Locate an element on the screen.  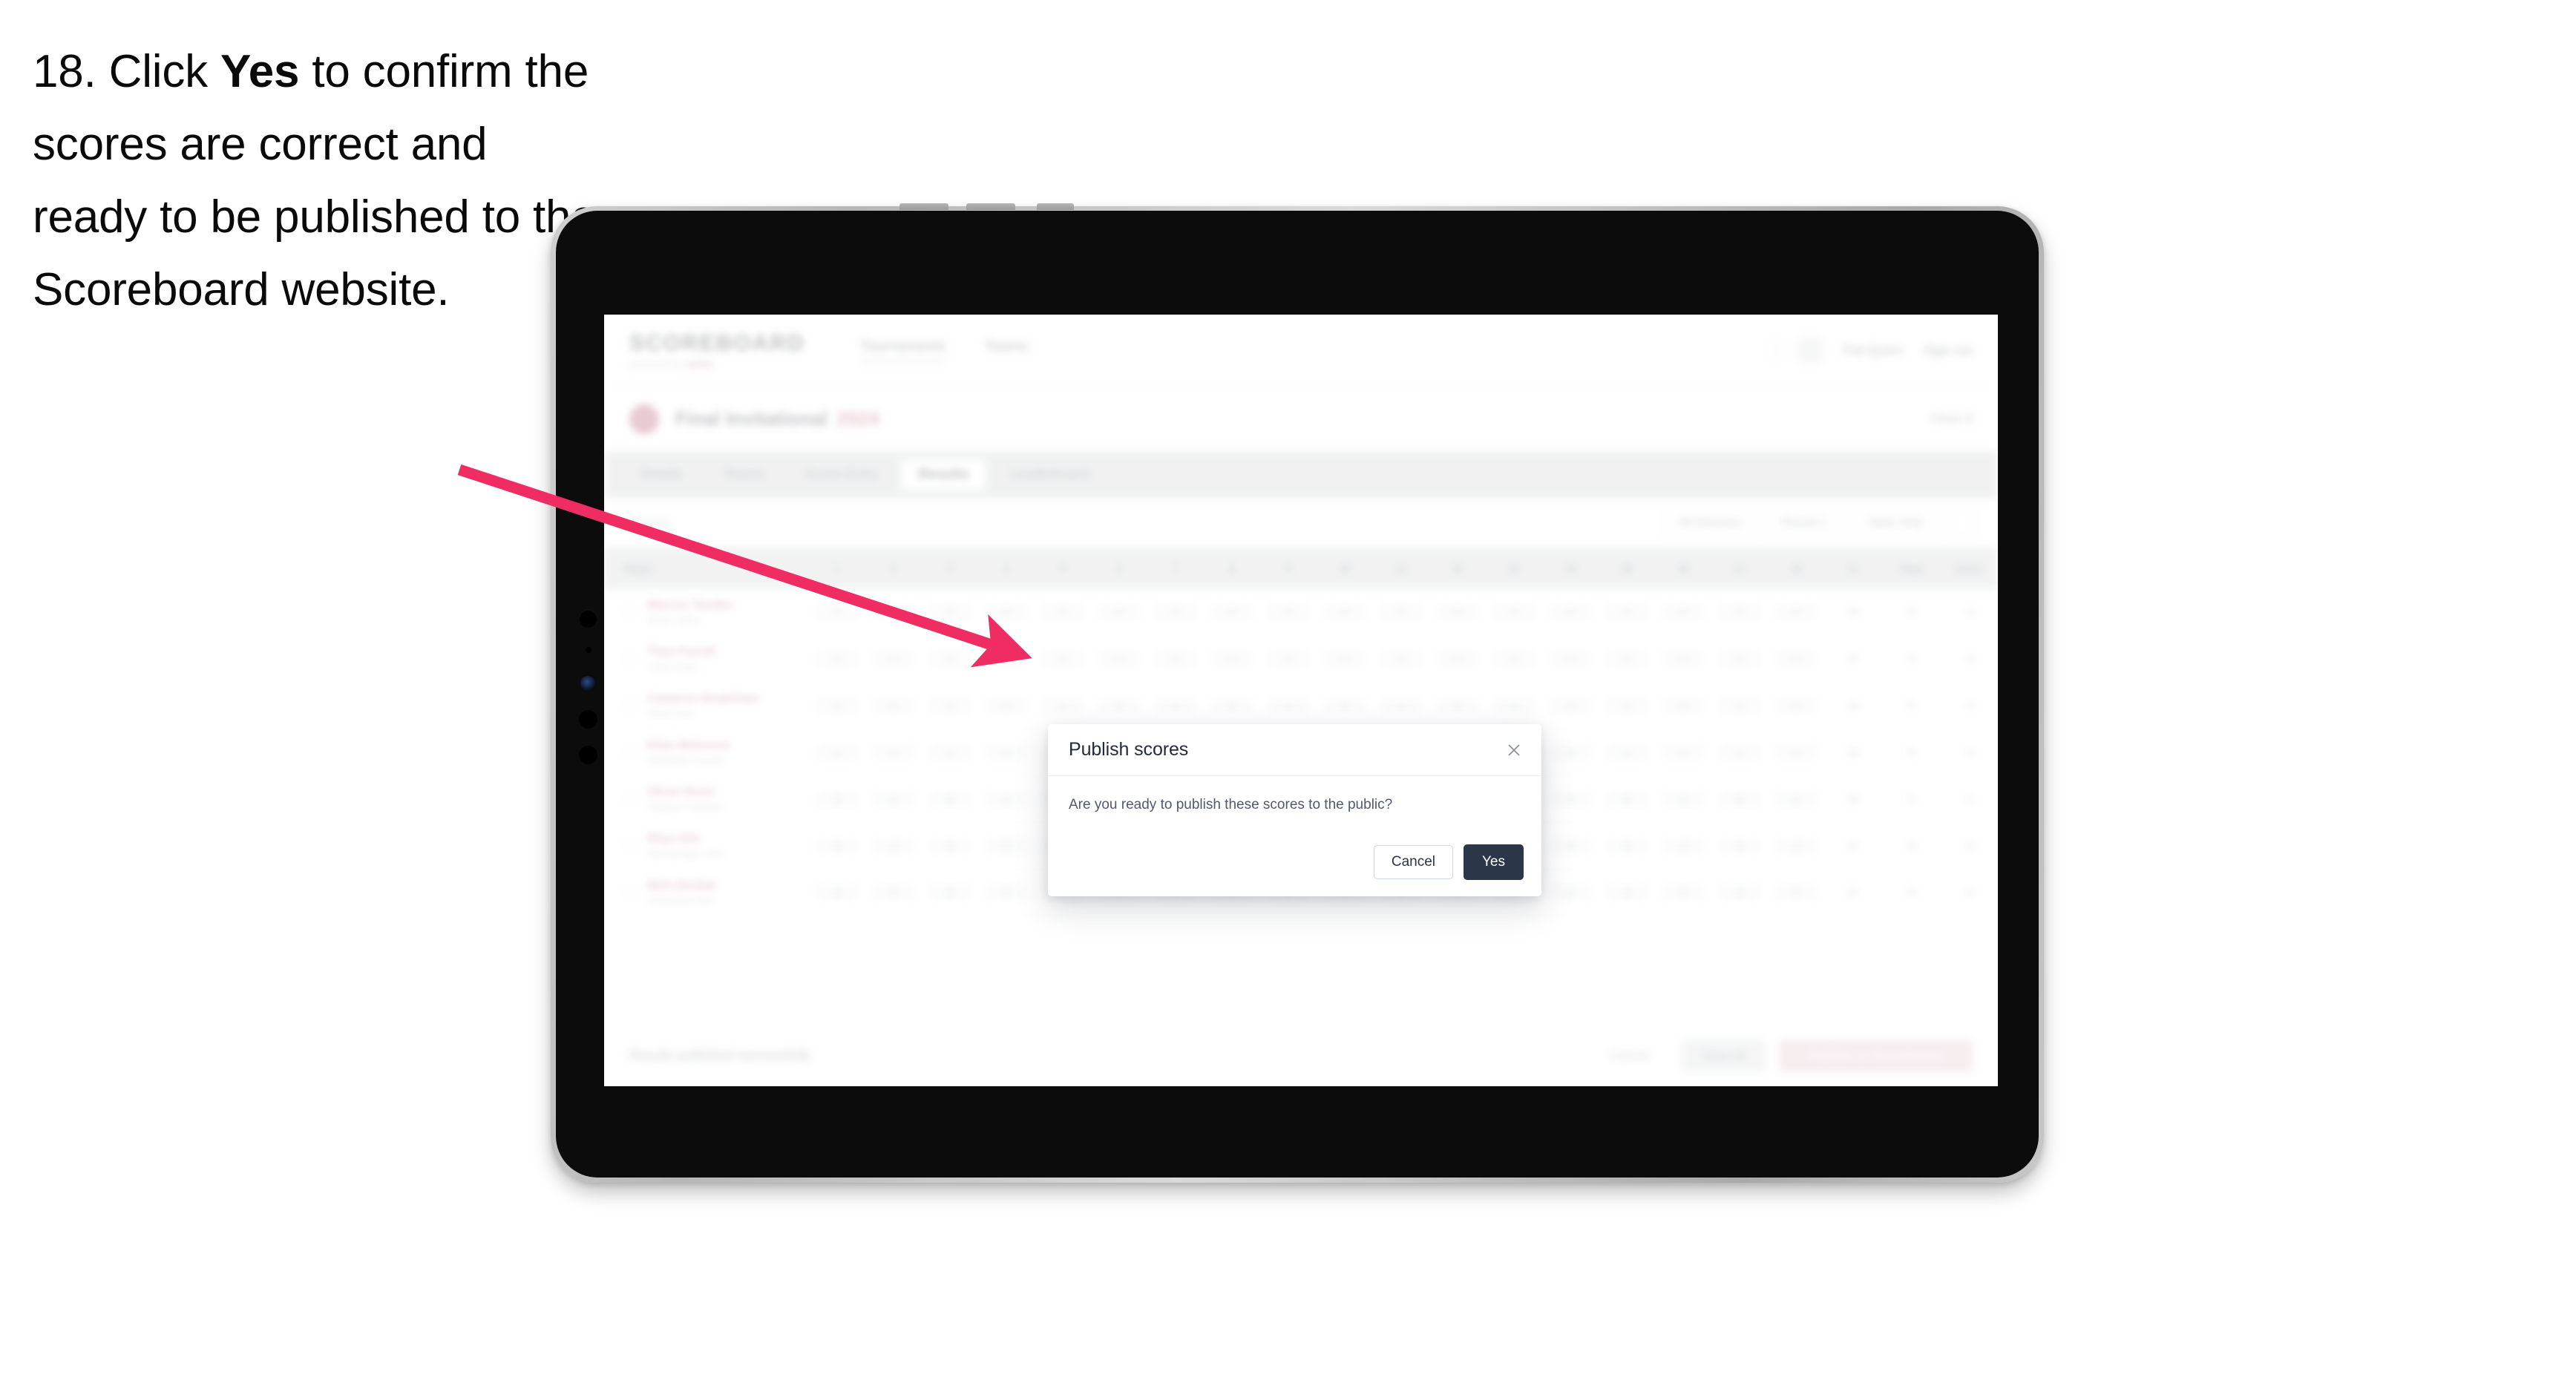
tab-results: Results is located at coordinates (944, 474).